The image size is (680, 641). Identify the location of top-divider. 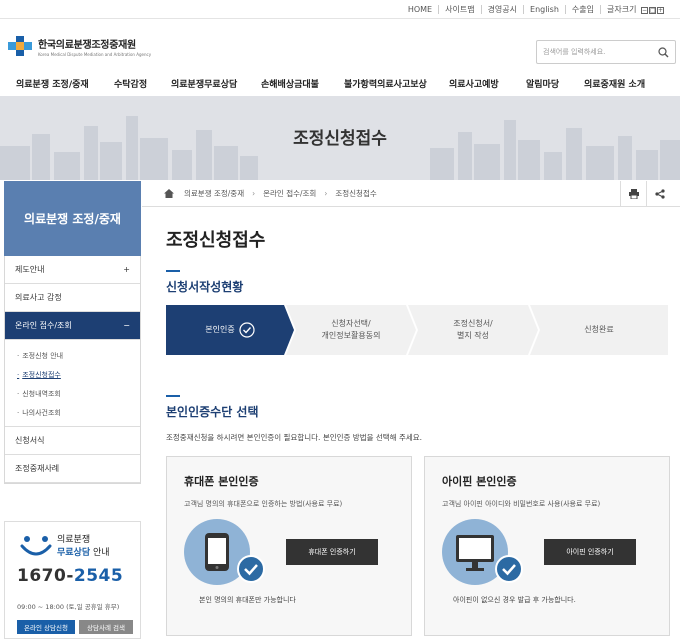
(340, 18).